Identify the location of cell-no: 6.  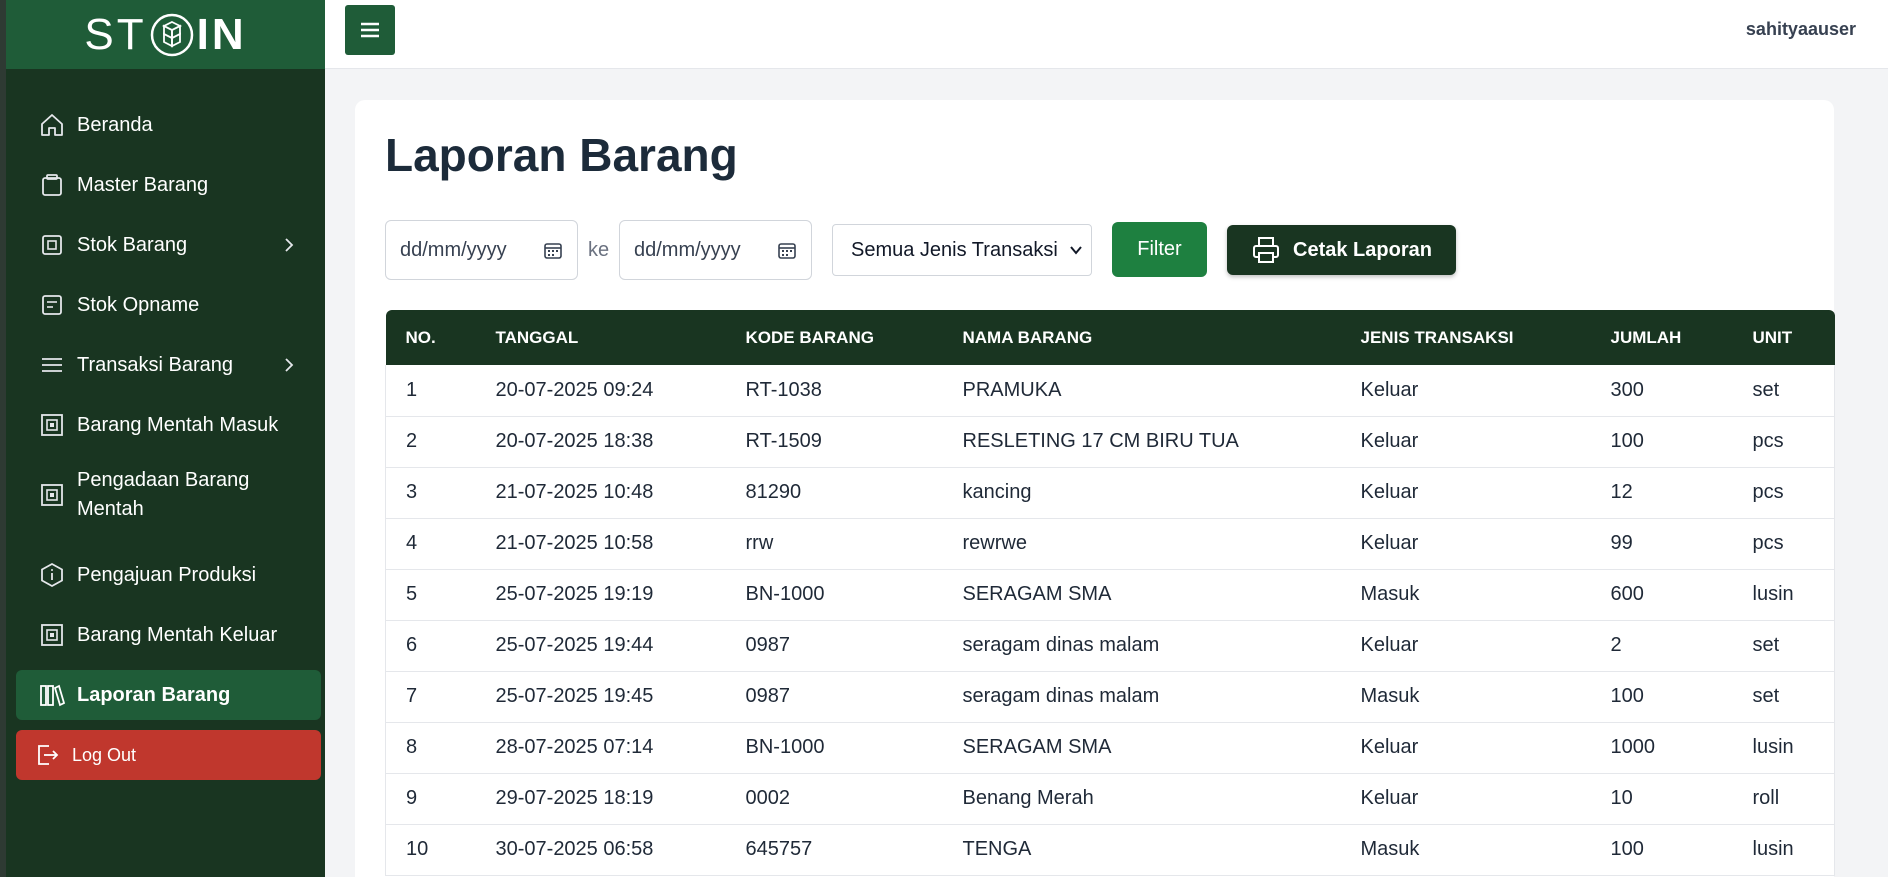
(430, 646).